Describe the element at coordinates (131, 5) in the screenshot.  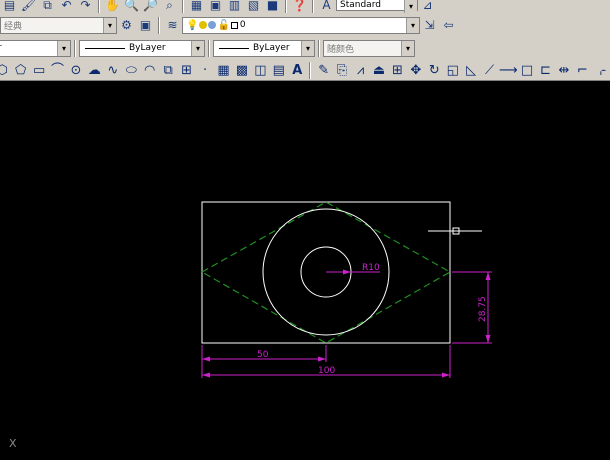
I see `zoom-realtime-icon: 🔍` at that location.